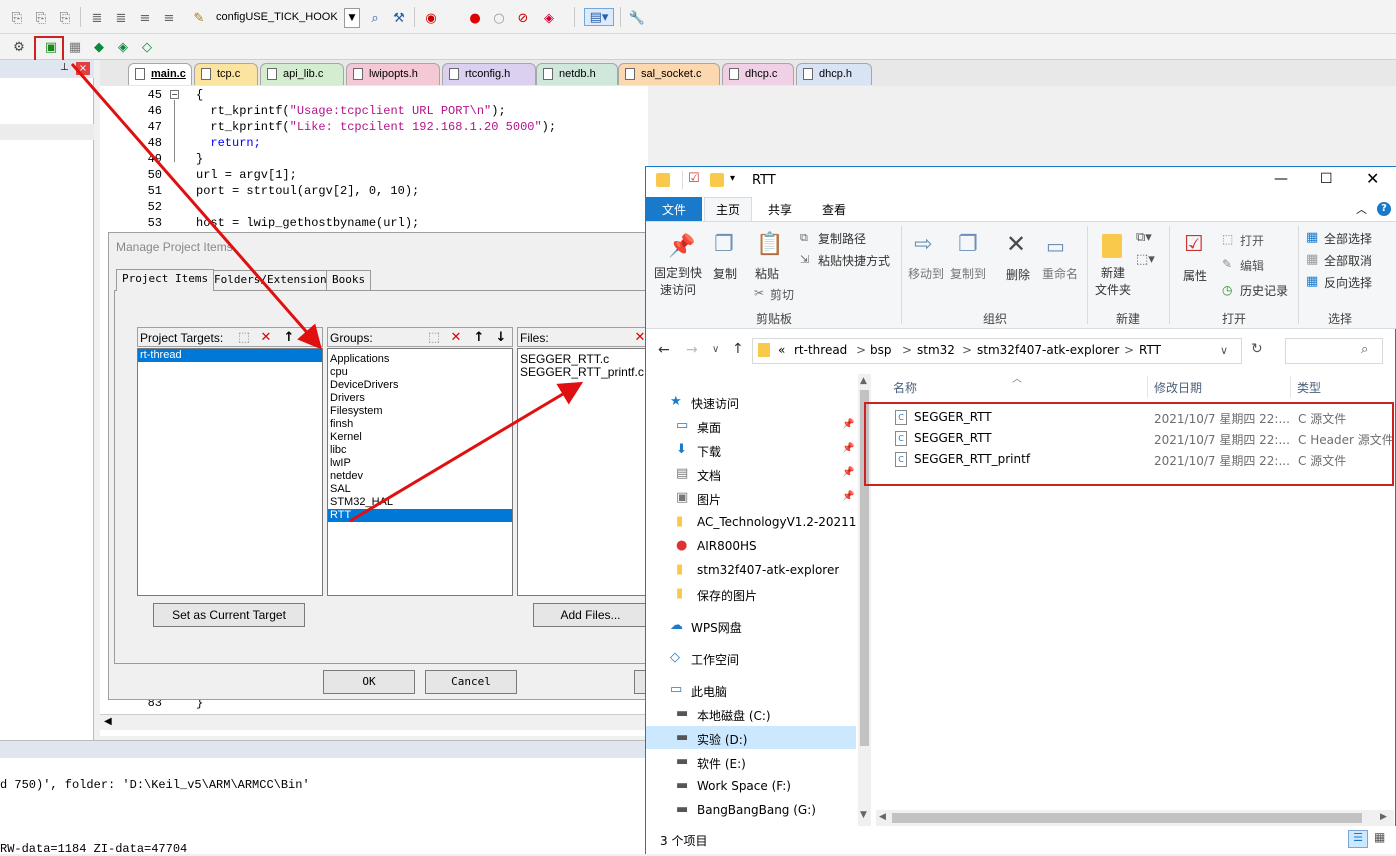 This screenshot has height=856, width=1396. What do you see at coordinates (466, 452) in the screenshot?
I see `arrow-to-files` at bounding box center [466, 452].